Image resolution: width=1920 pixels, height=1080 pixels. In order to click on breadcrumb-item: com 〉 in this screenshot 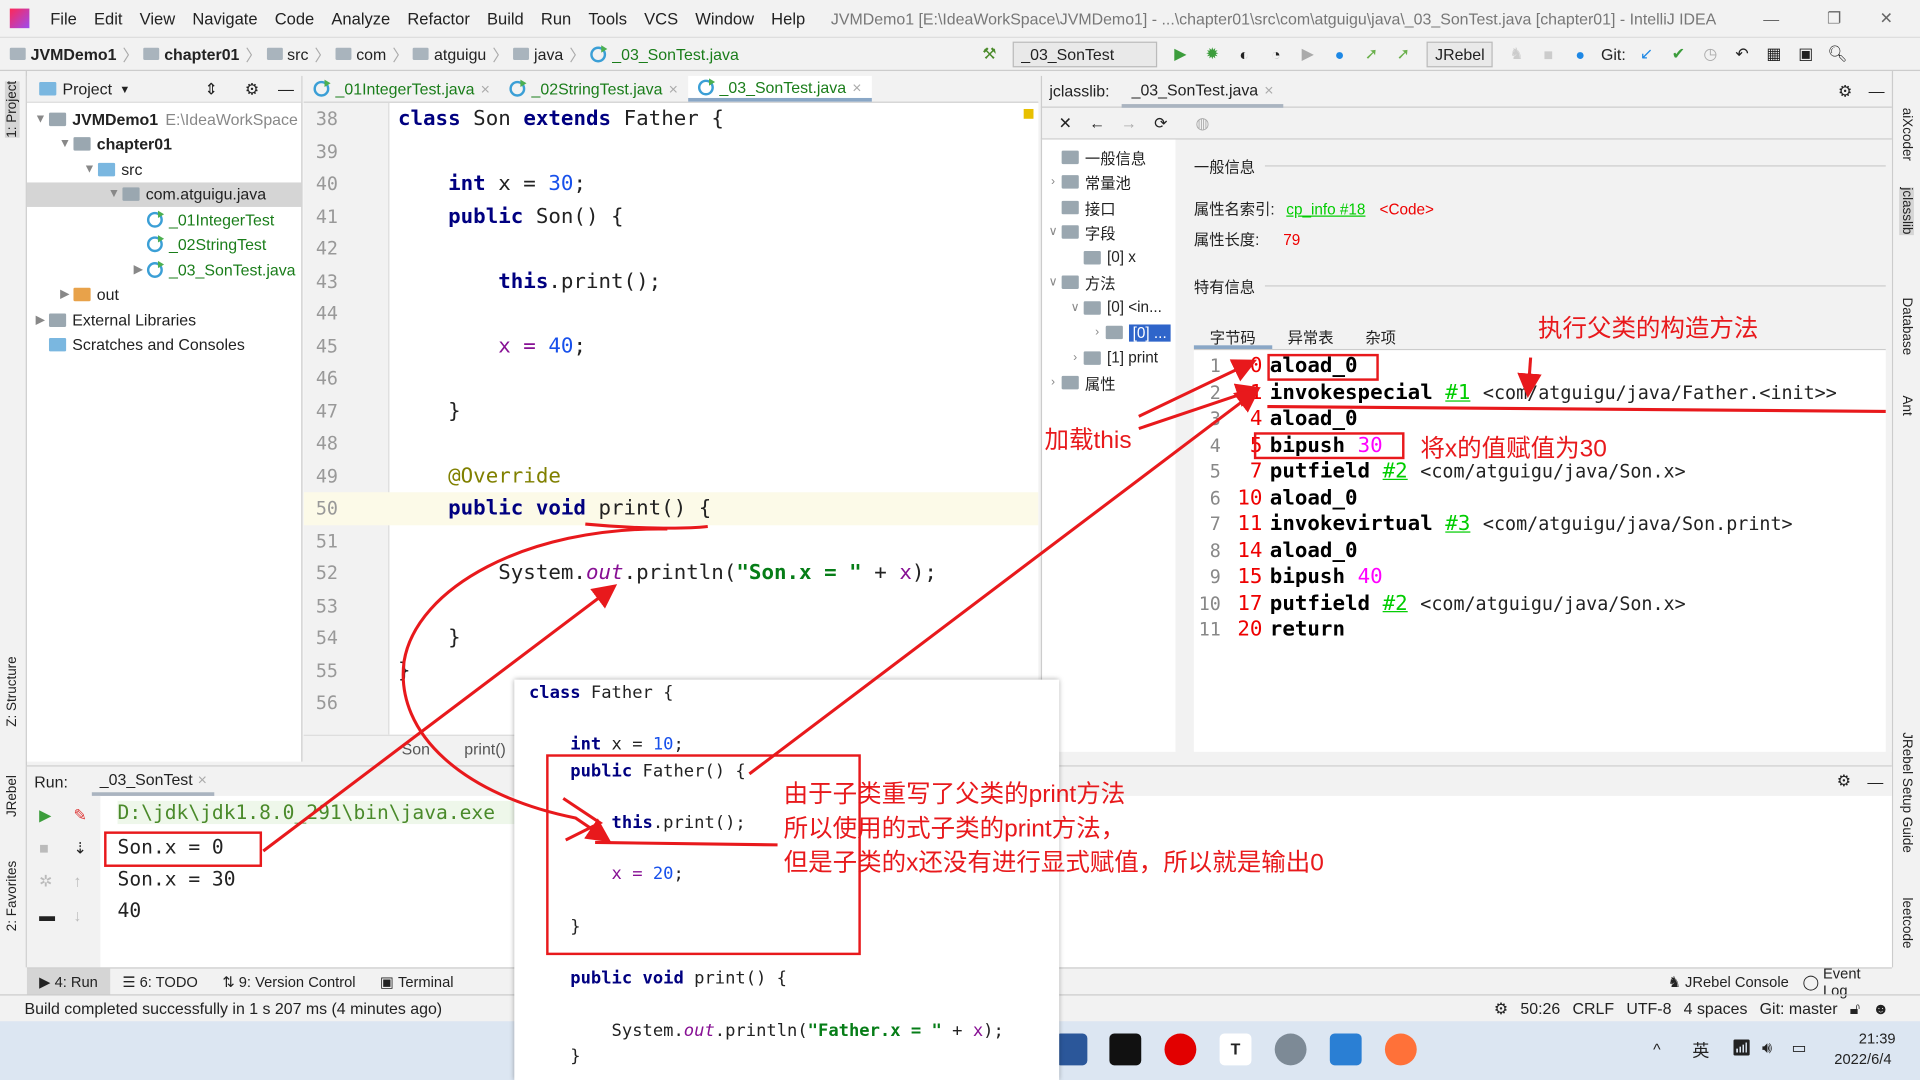, I will do `click(371, 53)`.